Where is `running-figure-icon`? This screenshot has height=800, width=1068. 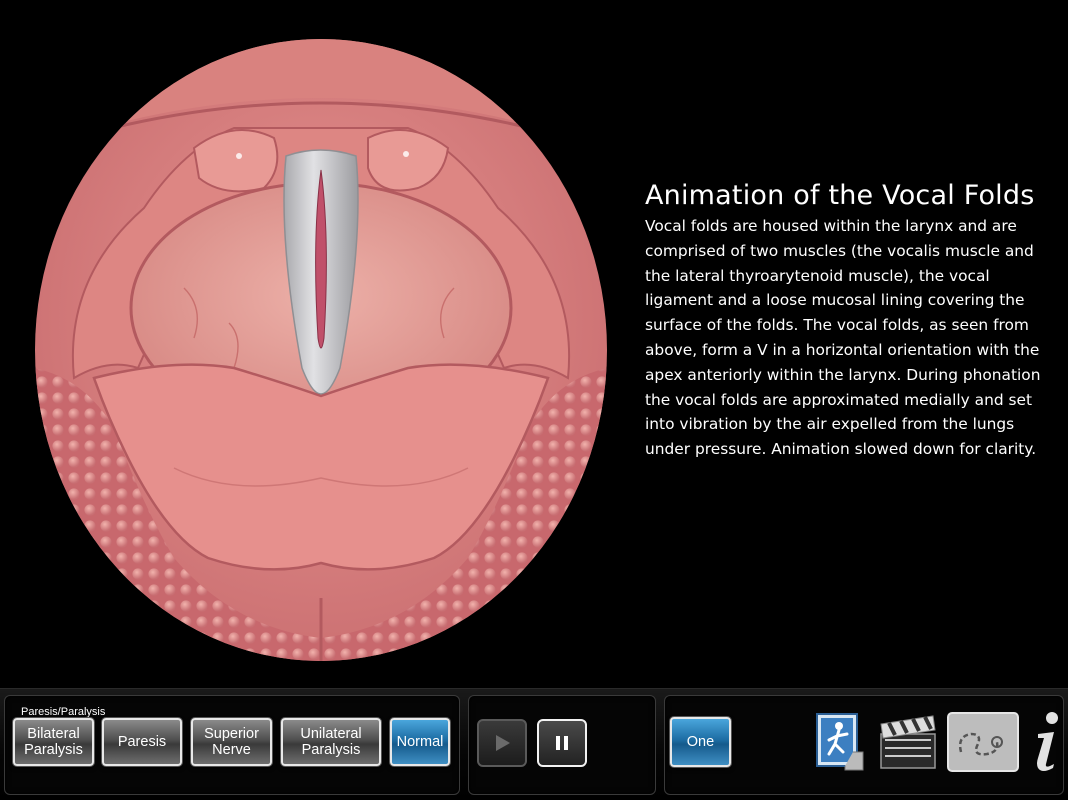 running-figure-icon is located at coordinates (840, 742).